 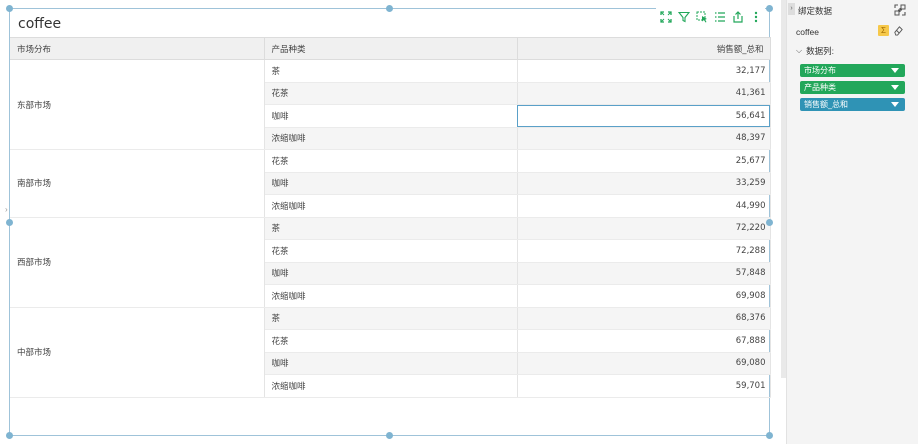 I want to click on sales-cell: 32,177, so click(x=644, y=71).